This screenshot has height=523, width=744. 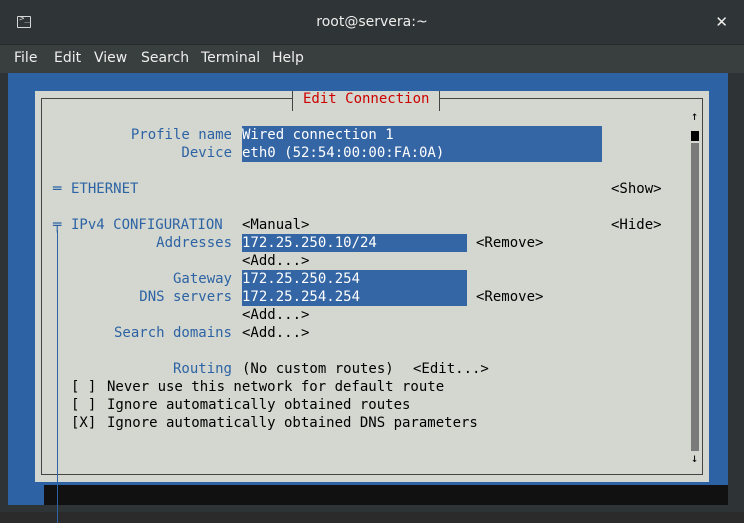 What do you see at coordinates (276, 387) in the screenshot?
I see `never-default-route-label: Never use this network for default route` at bounding box center [276, 387].